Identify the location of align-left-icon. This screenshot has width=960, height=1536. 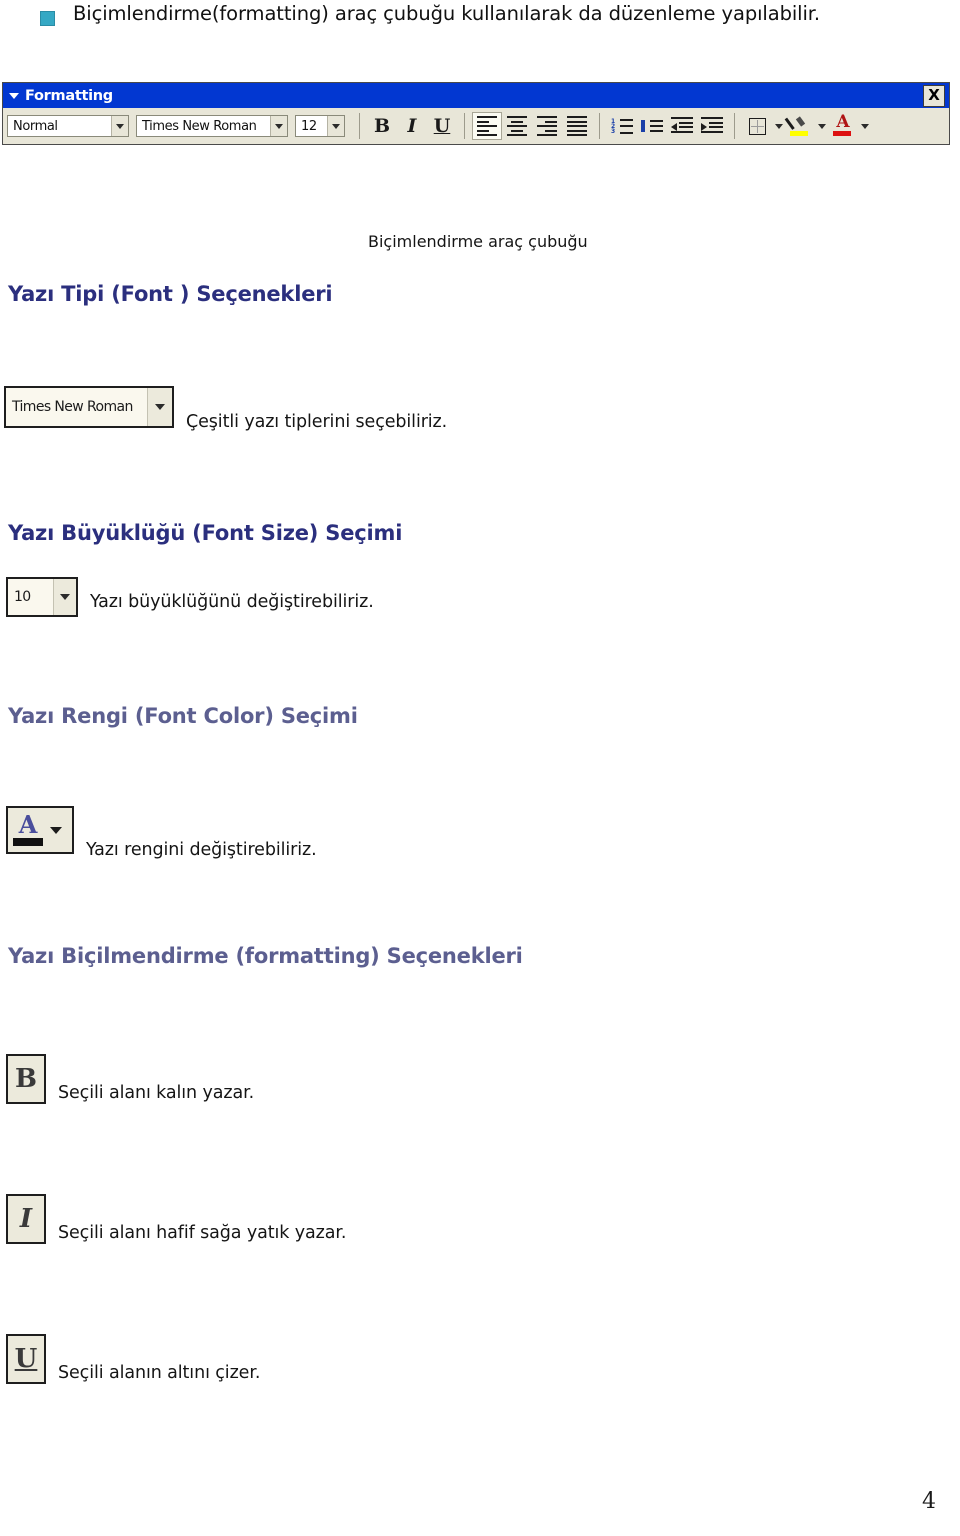
(487, 126).